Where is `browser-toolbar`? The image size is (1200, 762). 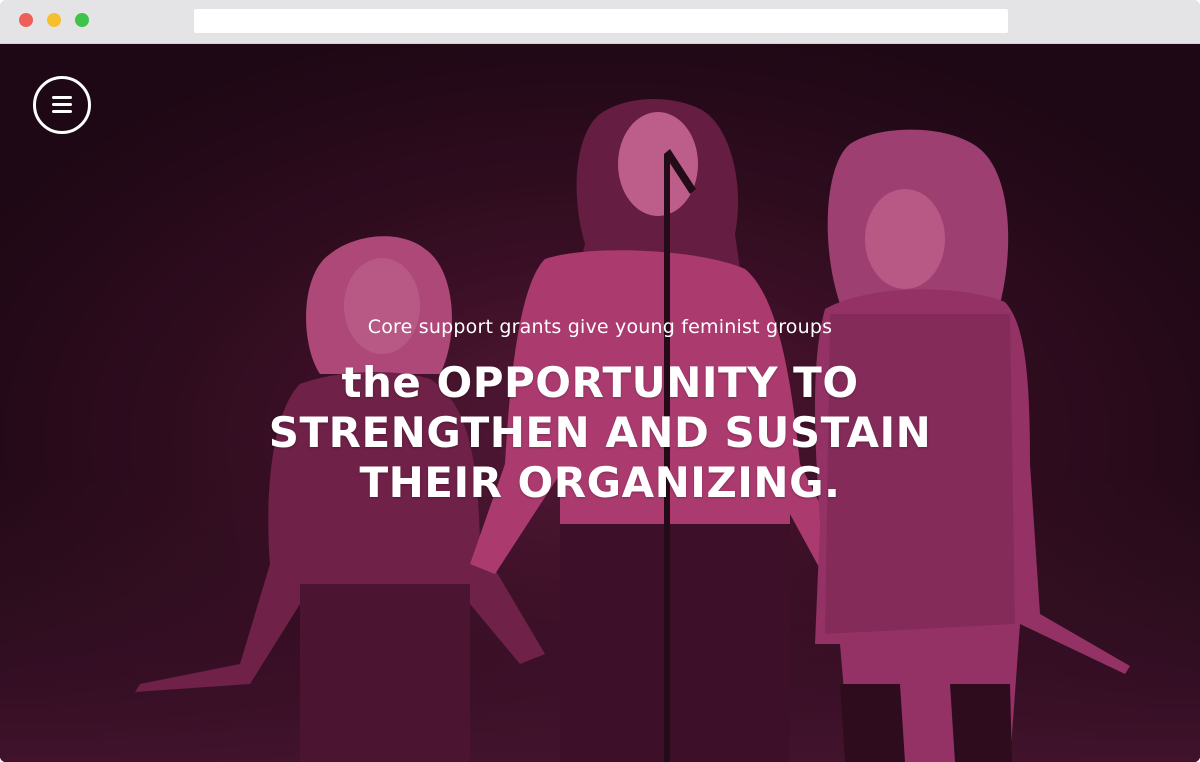
browser-toolbar is located at coordinates (600, 22).